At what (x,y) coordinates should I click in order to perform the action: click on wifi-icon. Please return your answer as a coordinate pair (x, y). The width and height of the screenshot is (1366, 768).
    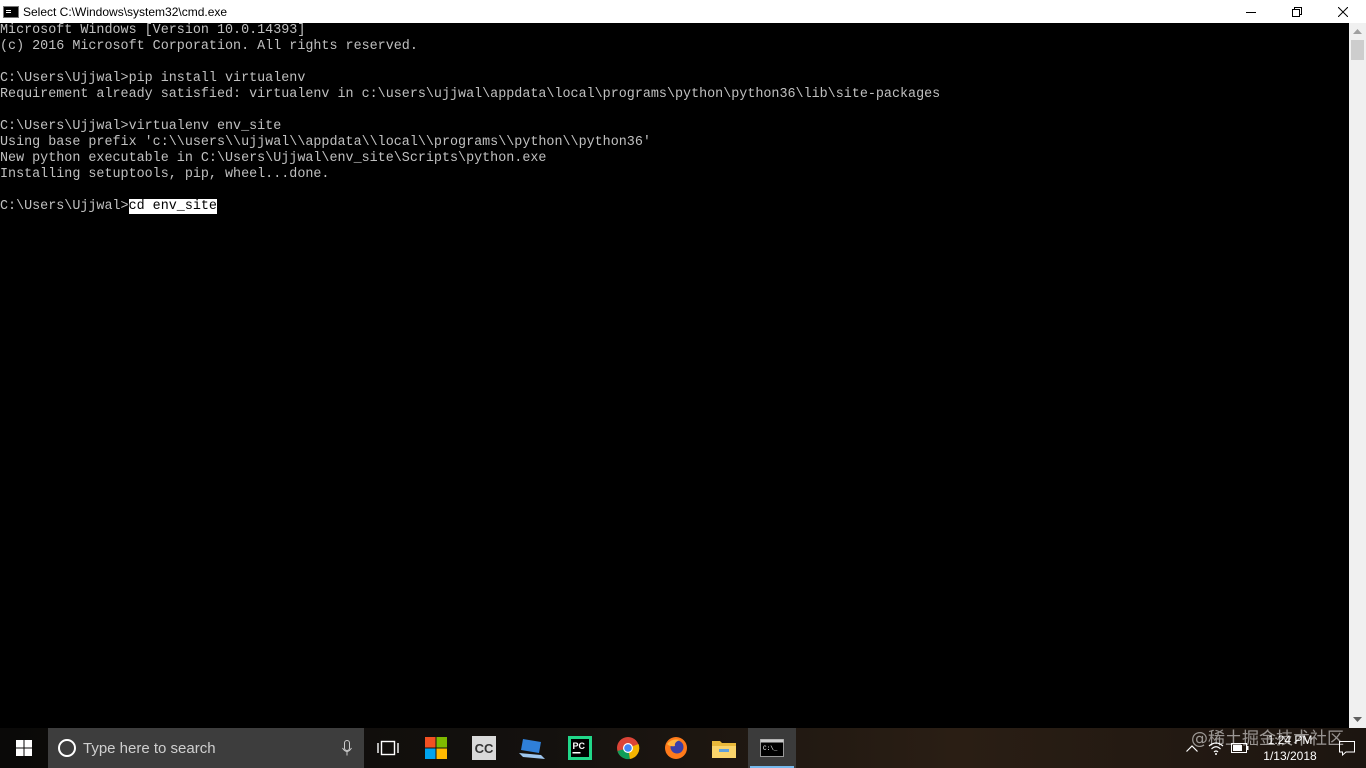
    Looking at the image, I should click on (1216, 748).